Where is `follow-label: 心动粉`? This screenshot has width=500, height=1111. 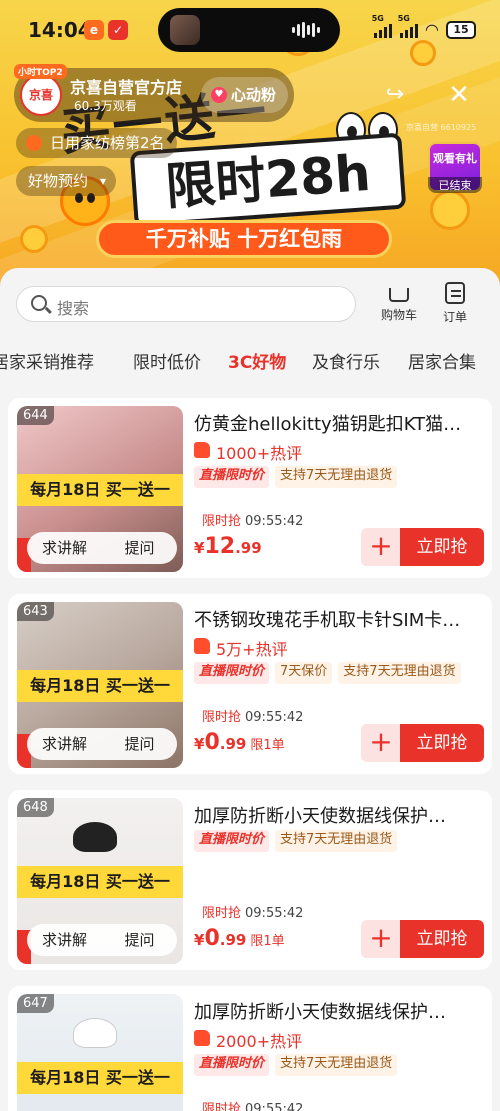
follow-label: 心动粉 is located at coordinates (253, 95).